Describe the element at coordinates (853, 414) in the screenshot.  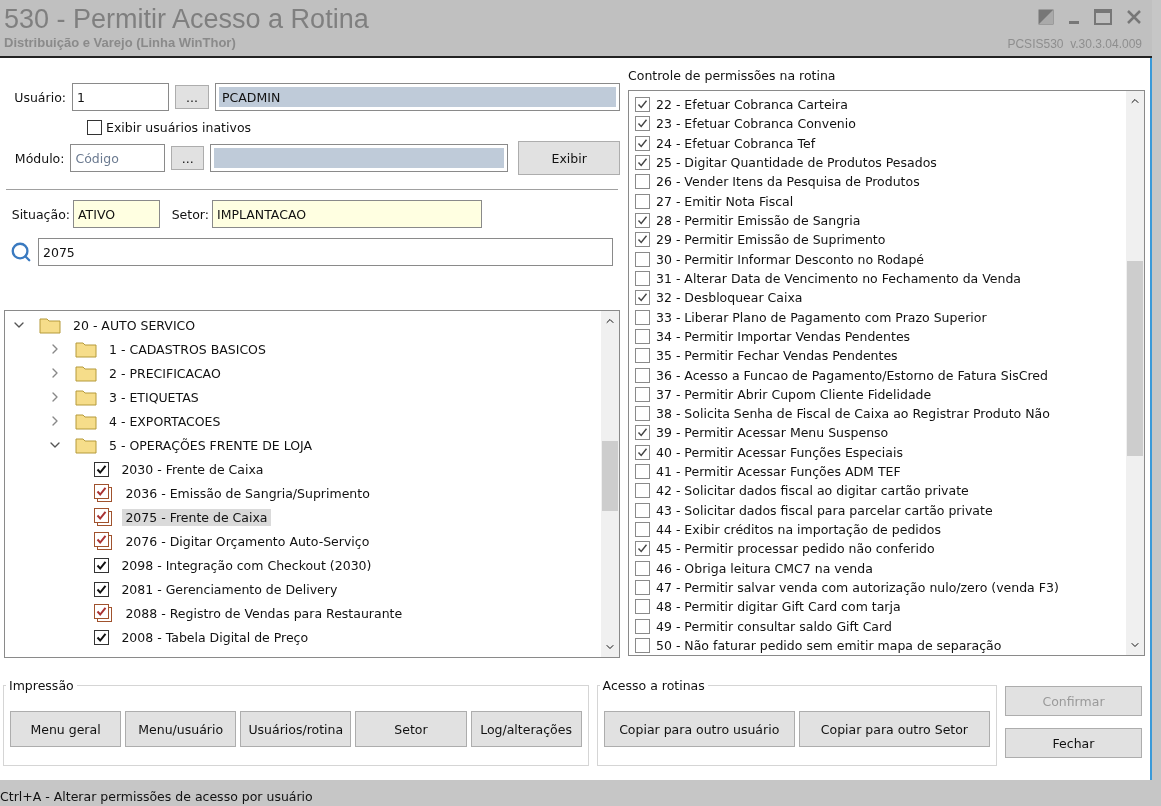
I see `permission-label: 38 - Solicita Senha de Fiscal de Caixa ao Registrar Produto Não` at that location.